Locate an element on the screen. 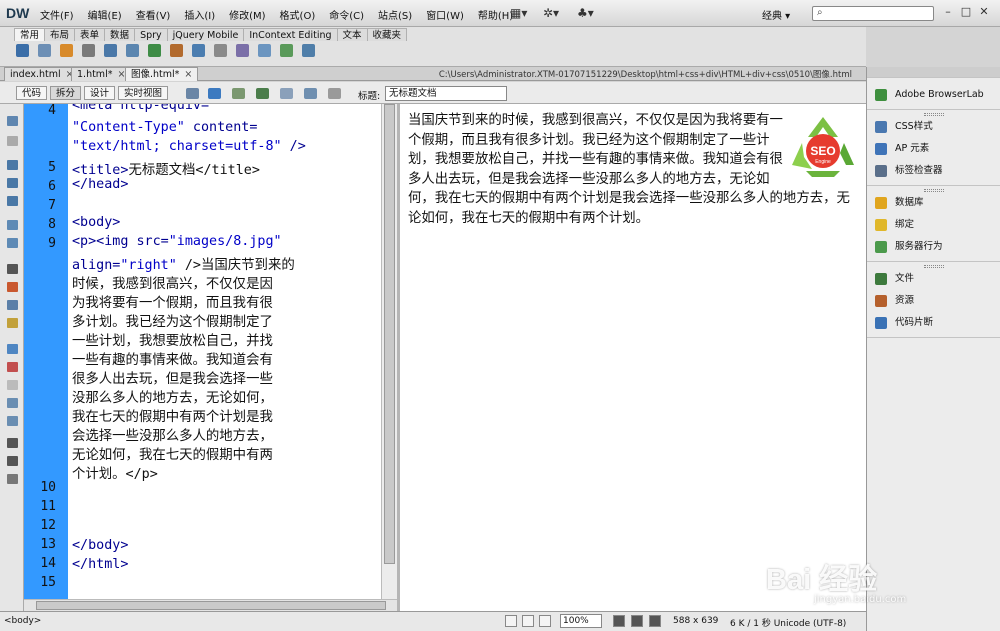 The height and width of the screenshot is (631, 1000). menu-file: 文件(F) is located at coordinates (57, 14).